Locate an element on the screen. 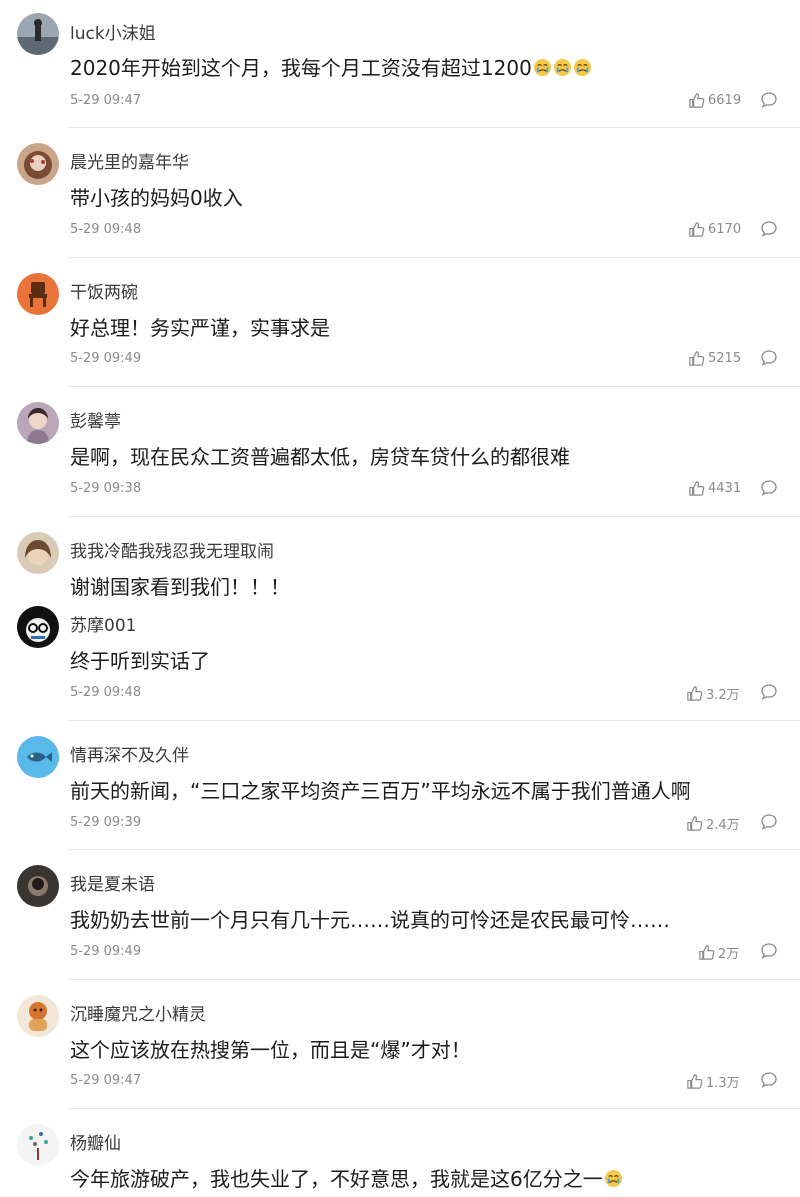 This screenshot has height=1197, width=800. username: 彭馨葶 is located at coordinates (95, 419).